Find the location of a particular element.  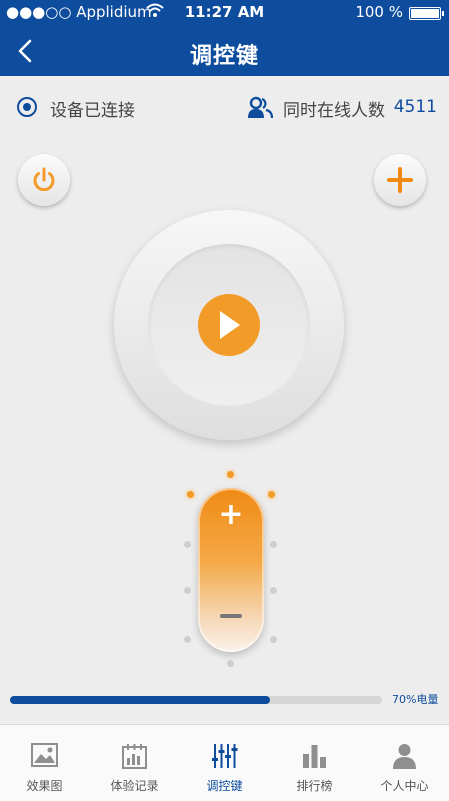

add-button is located at coordinates (400, 180).